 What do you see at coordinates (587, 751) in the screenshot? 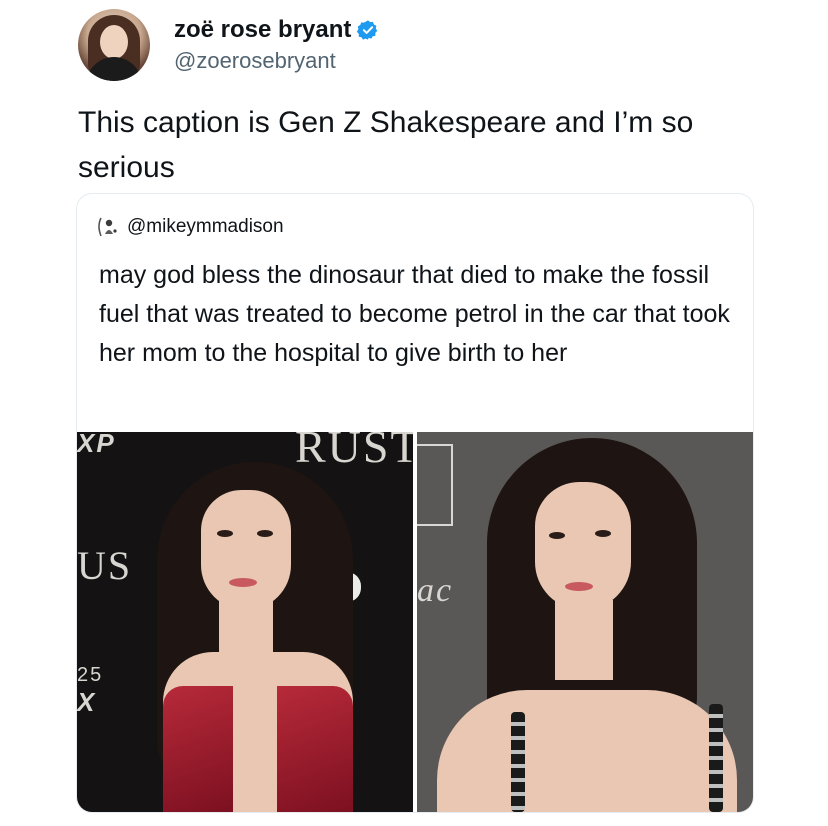
I see `chest-right` at bounding box center [587, 751].